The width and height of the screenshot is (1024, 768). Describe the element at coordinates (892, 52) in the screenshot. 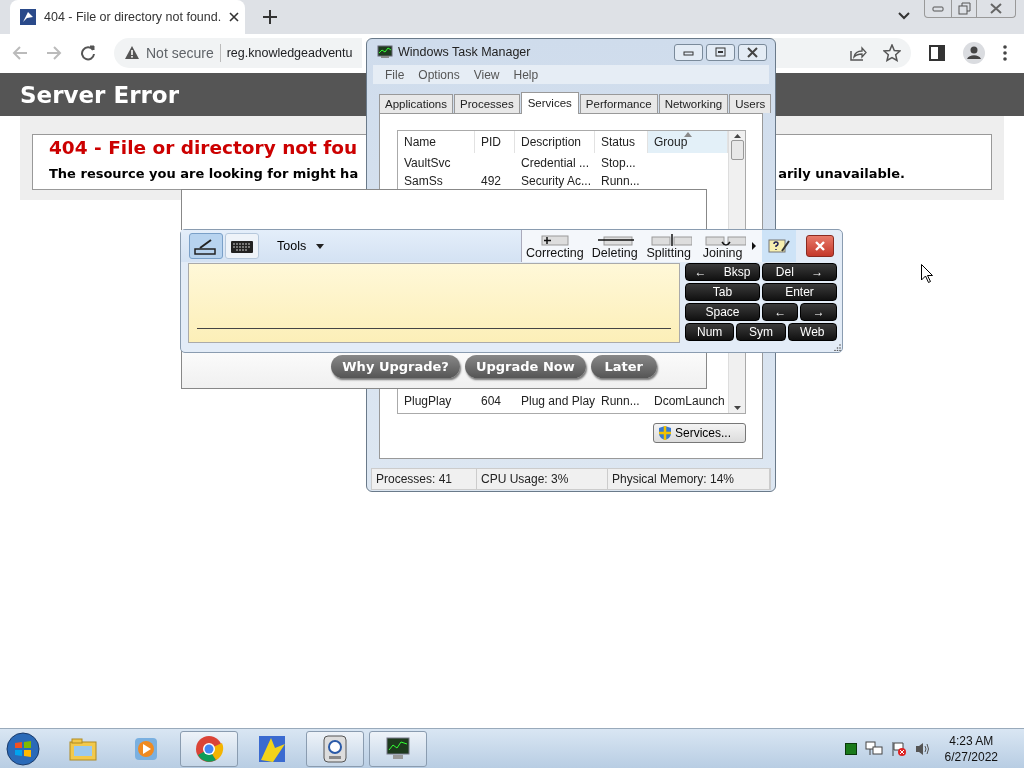

I see `star-icon` at that location.